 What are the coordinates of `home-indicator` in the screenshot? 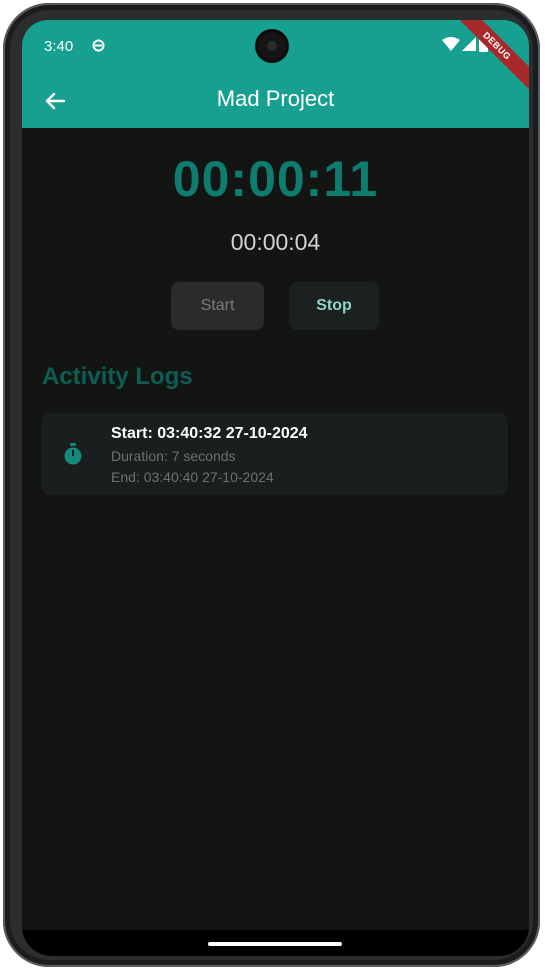 It's located at (275, 944).